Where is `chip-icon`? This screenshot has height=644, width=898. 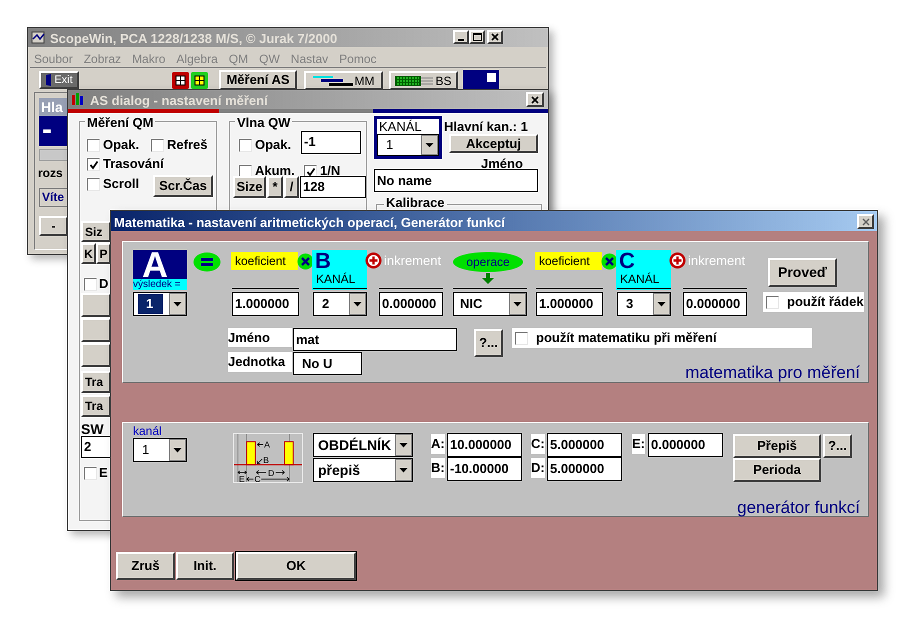 chip-icon is located at coordinates (415, 80).